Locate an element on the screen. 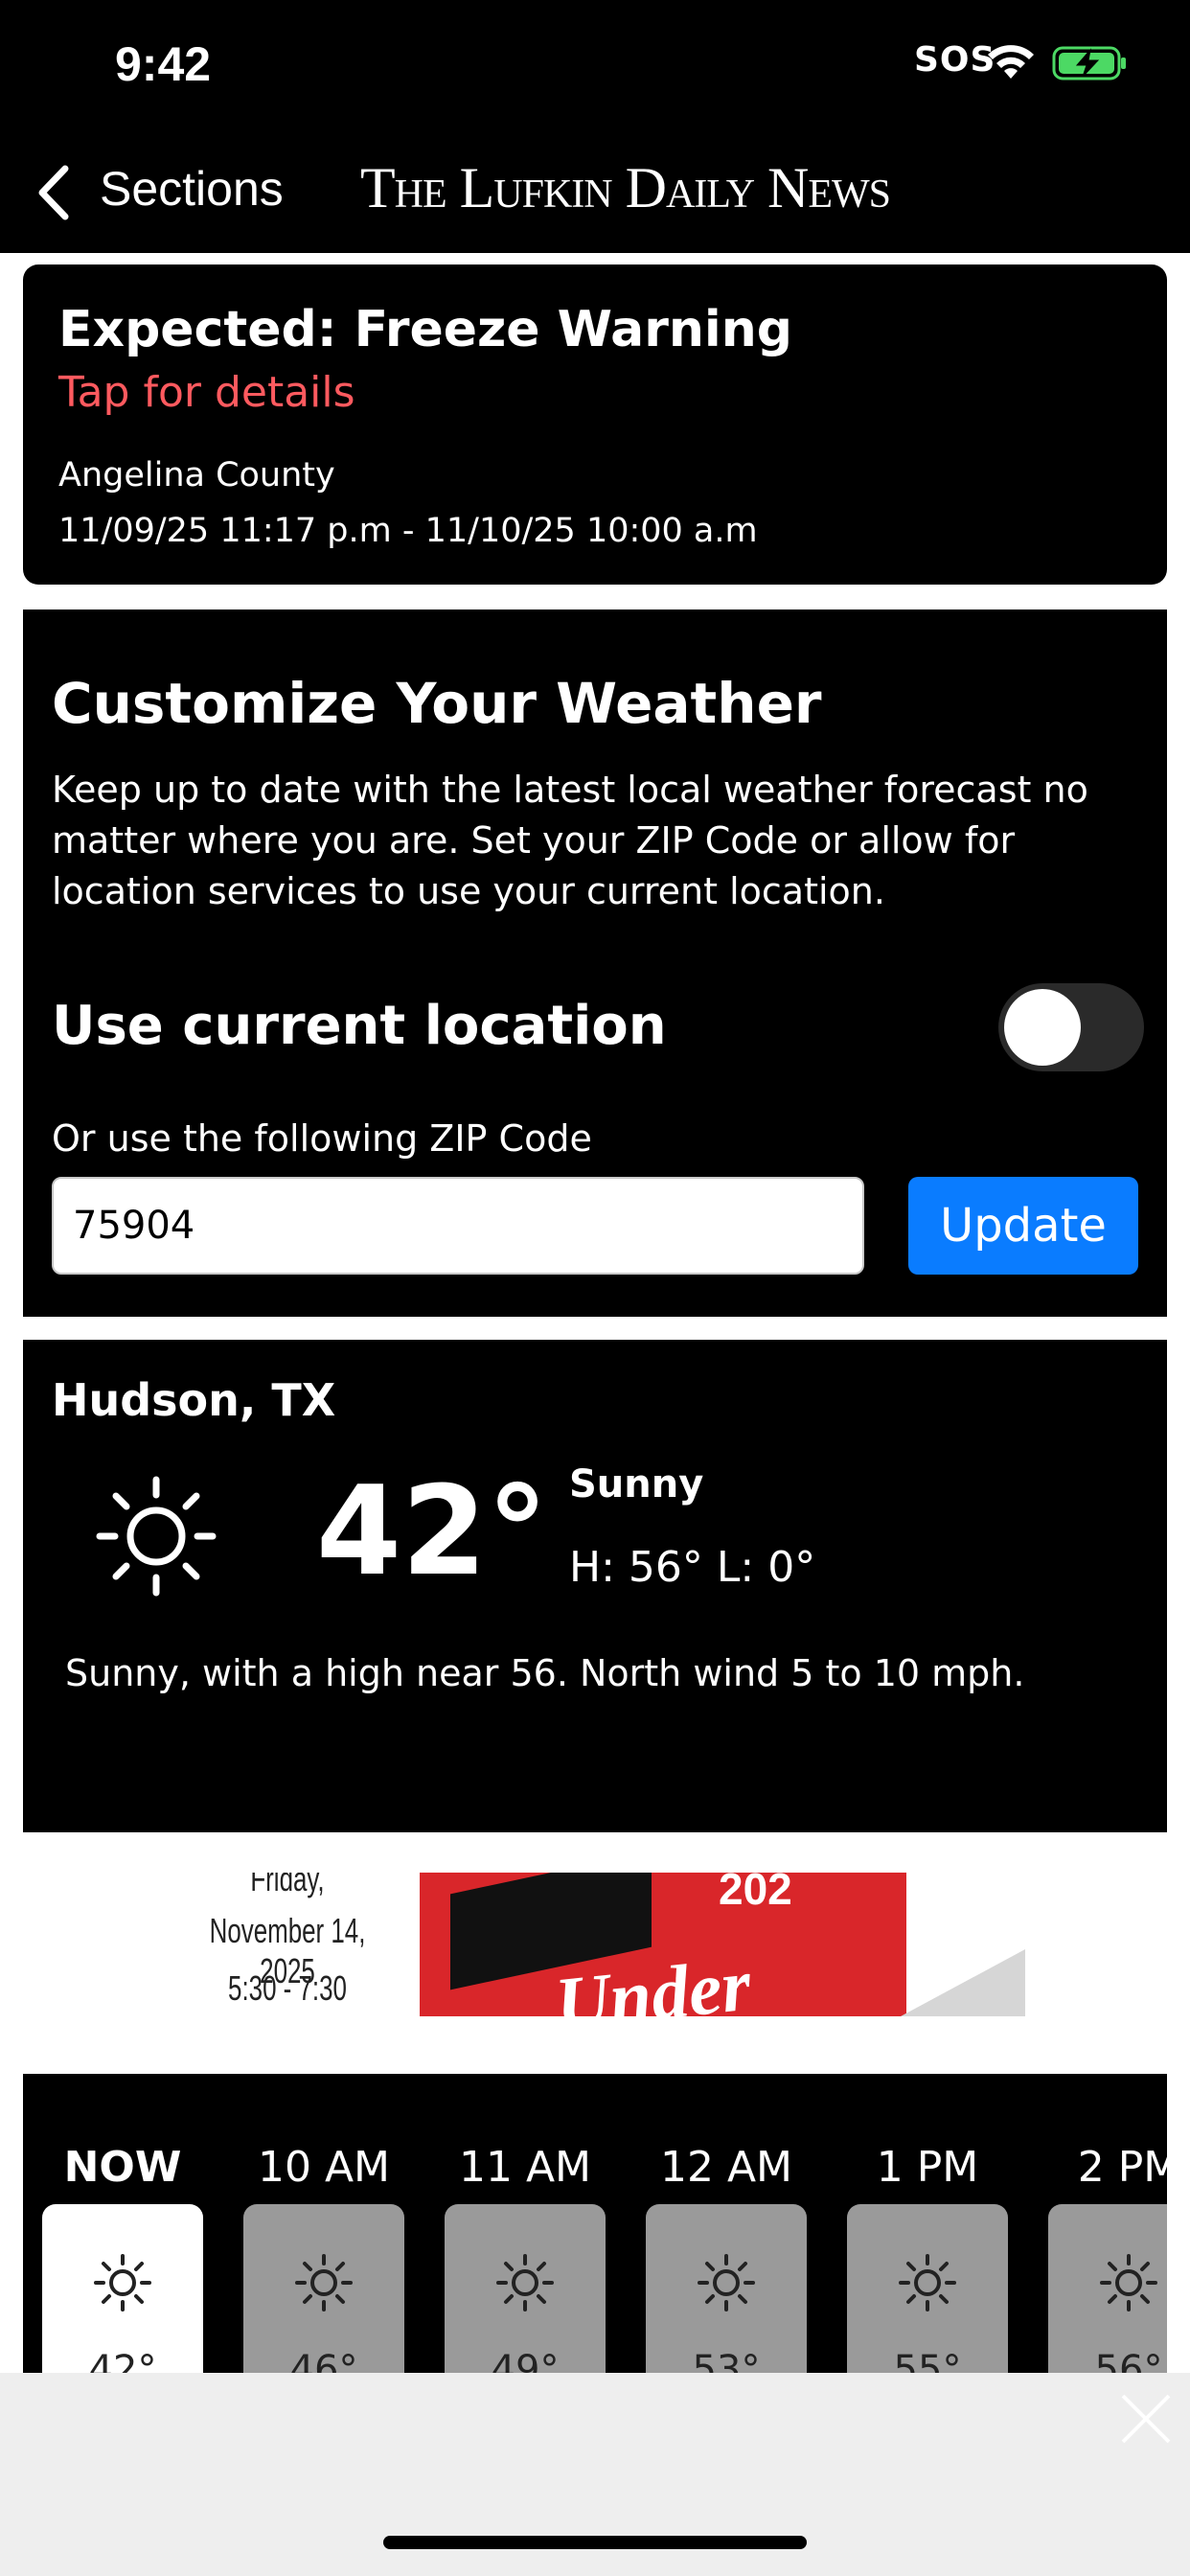  hour-label: NOW is located at coordinates (123, 2167).